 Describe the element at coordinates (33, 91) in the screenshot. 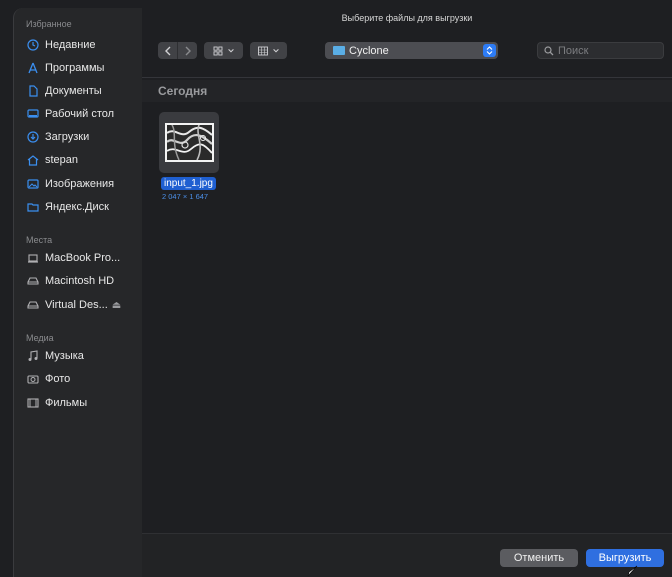

I see `document-icon` at that location.